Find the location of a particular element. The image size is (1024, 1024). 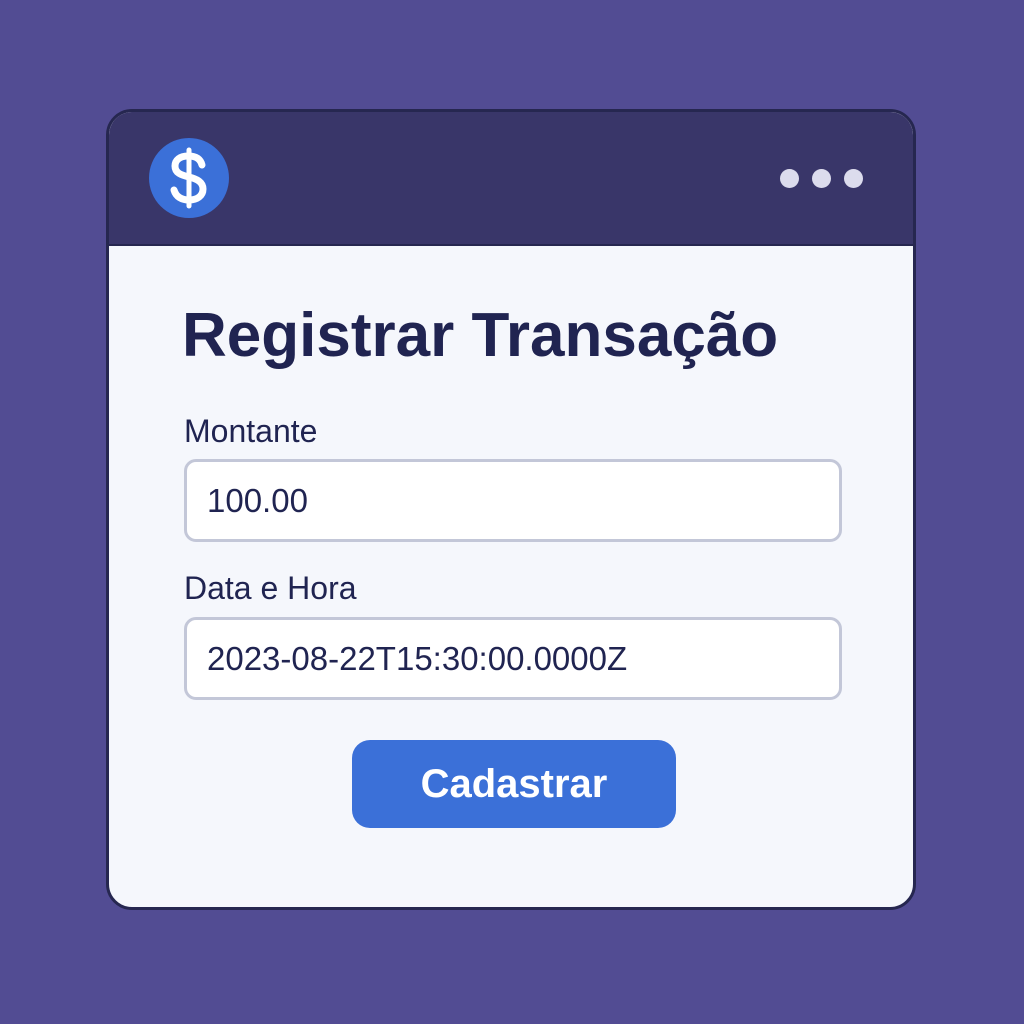

datetime-input is located at coordinates (513, 658).